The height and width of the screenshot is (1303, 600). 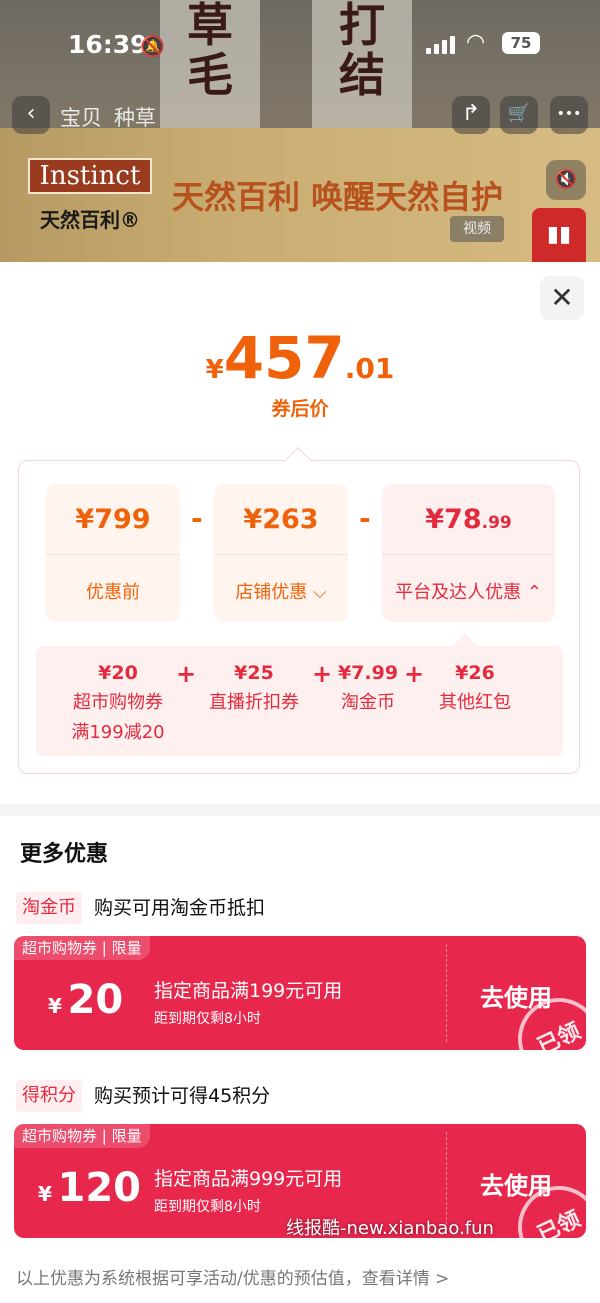 I want to click on wifi-icon: ◠, so click(x=476, y=42).